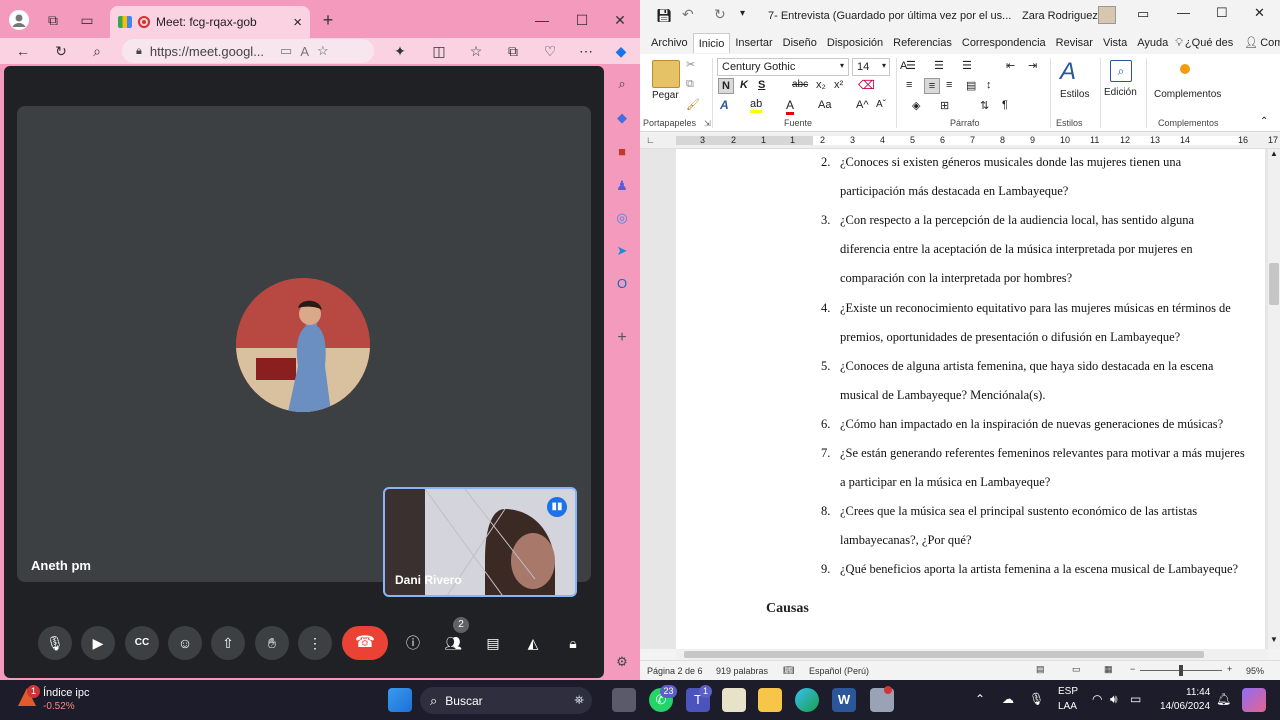  What do you see at coordinates (1198, 692) in the screenshot?
I see `clock-time: 11:44` at bounding box center [1198, 692].